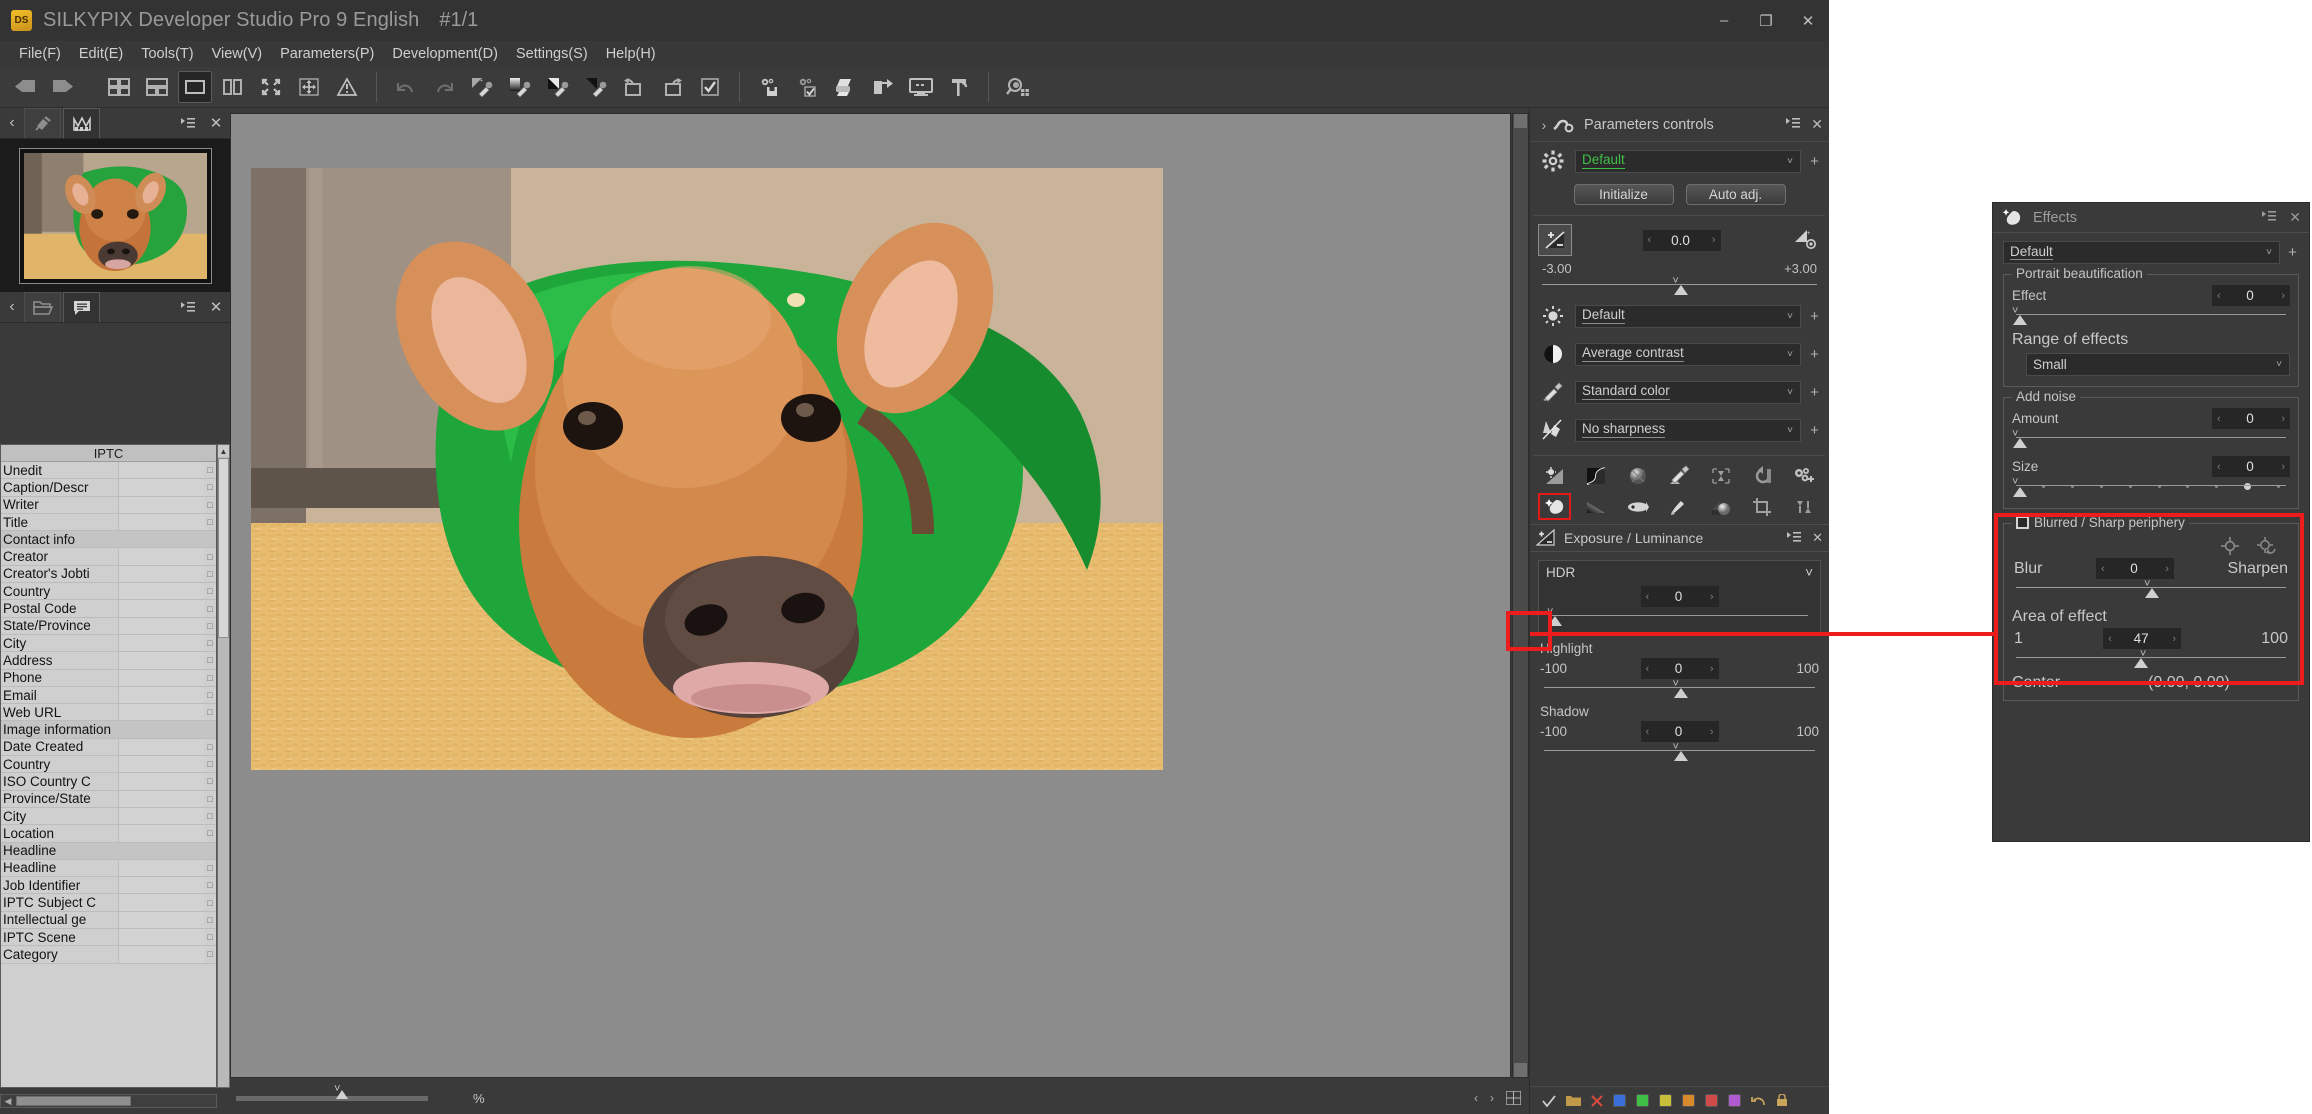 Image resolution: width=2312 pixels, height=1114 pixels. Describe the element at coordinates (1679, 572) in the screenshot. I see `hdr-combo: HDR ˅` at that location.